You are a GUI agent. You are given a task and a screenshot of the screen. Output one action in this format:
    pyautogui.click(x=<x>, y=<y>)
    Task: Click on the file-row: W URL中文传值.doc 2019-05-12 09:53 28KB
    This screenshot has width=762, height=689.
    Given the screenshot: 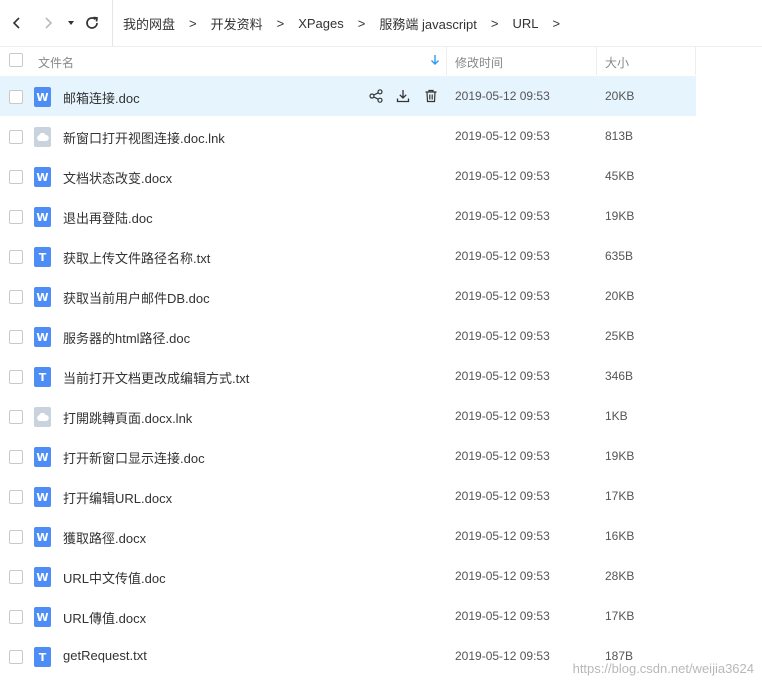 What is the action you would take?
    pyautogui.click(x=348, y=576)
    